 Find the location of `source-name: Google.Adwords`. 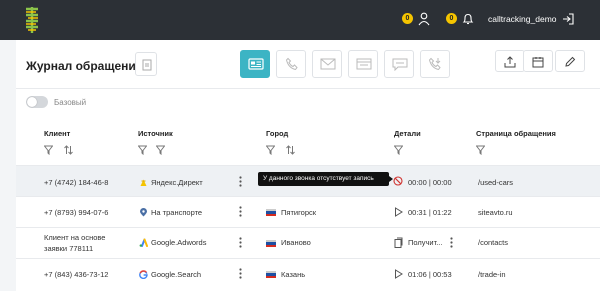

source-name: Google.Adwords is located at coordinates (179, 242).